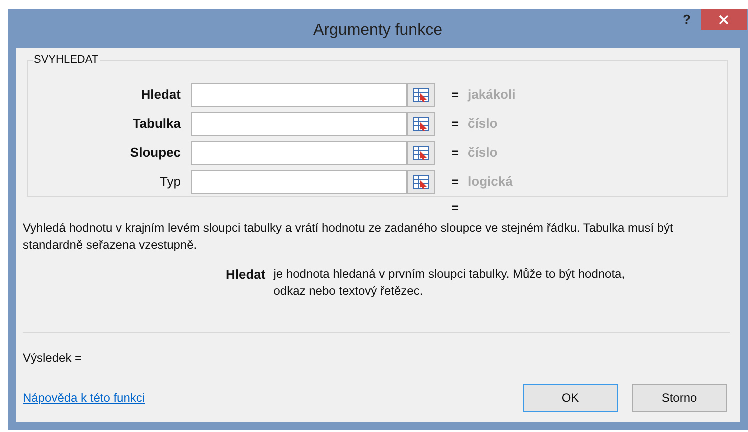 The image size is (748, 432). Describe the element at coordinates (246, 275) in the screenshot. I see `argument-name: Hledat` at that location.